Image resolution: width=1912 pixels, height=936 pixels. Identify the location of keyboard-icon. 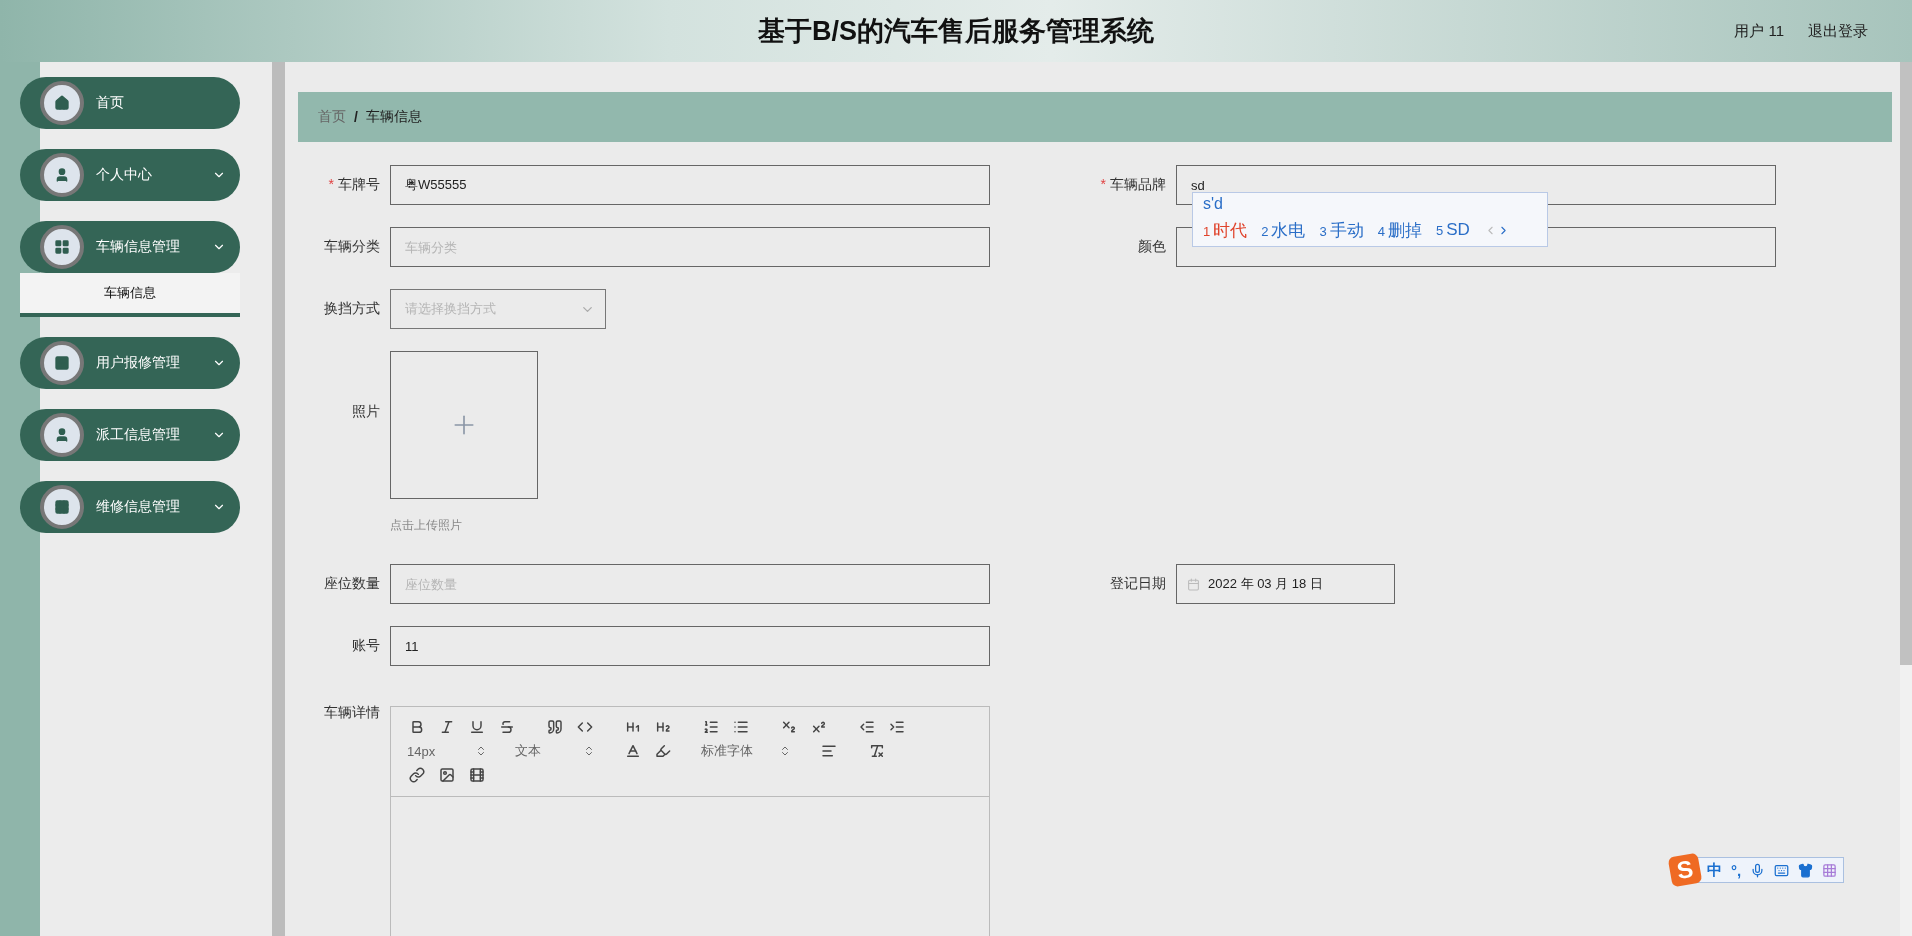
(1782, 870).